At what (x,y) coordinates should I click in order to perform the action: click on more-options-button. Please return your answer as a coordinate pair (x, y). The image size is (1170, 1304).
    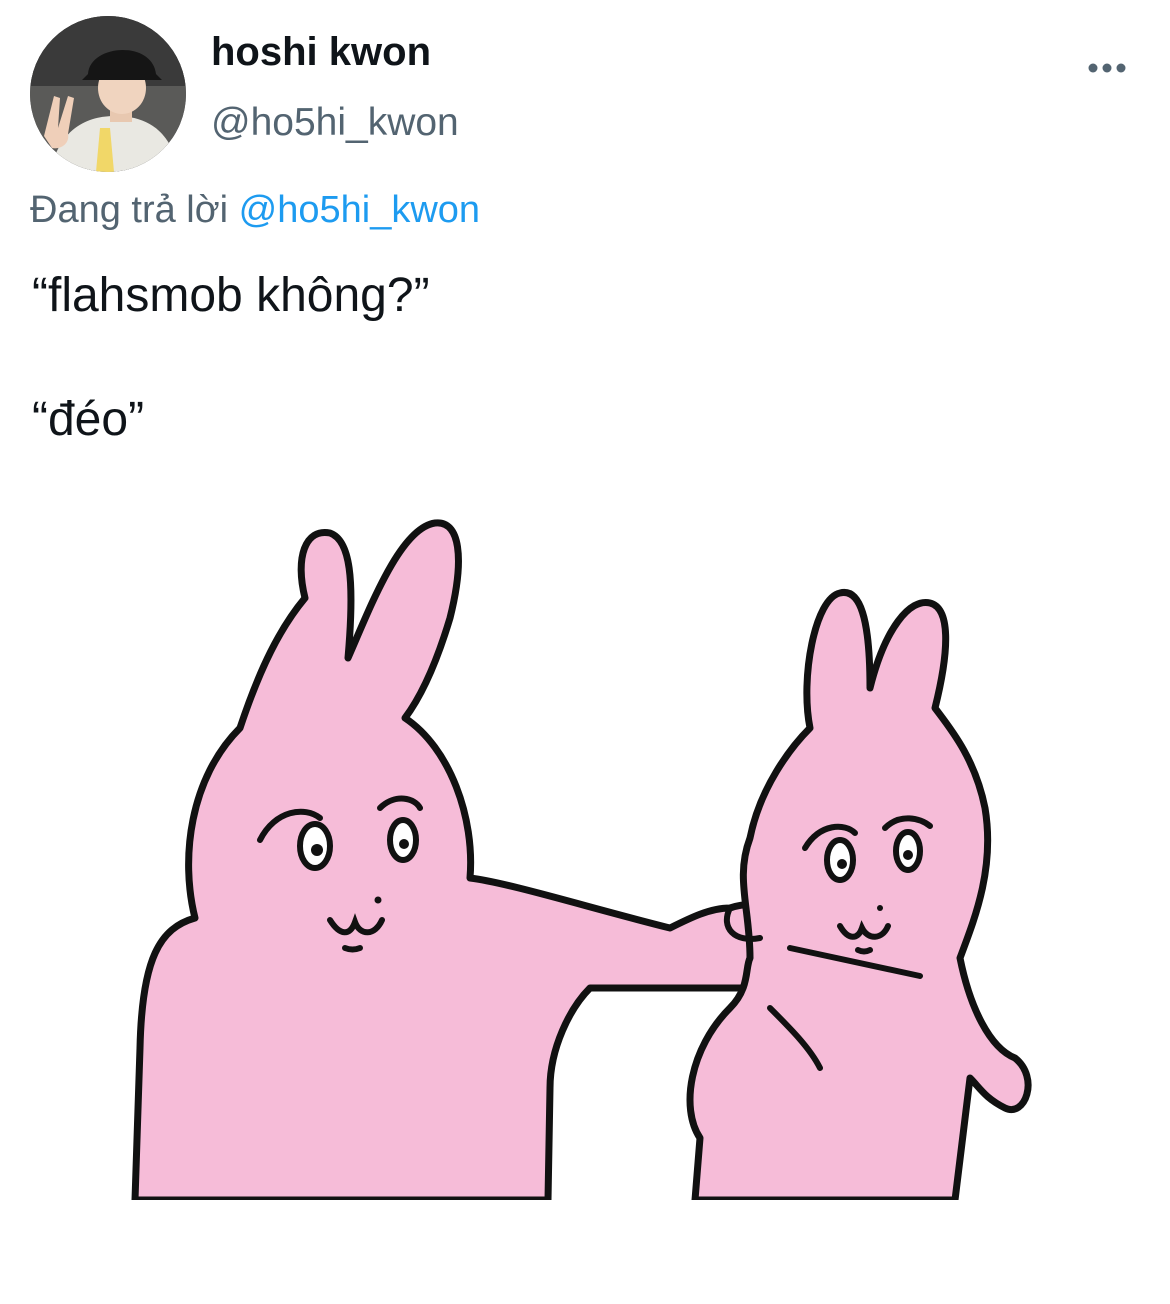
    Looking at the image, I should click on (1107, 68).